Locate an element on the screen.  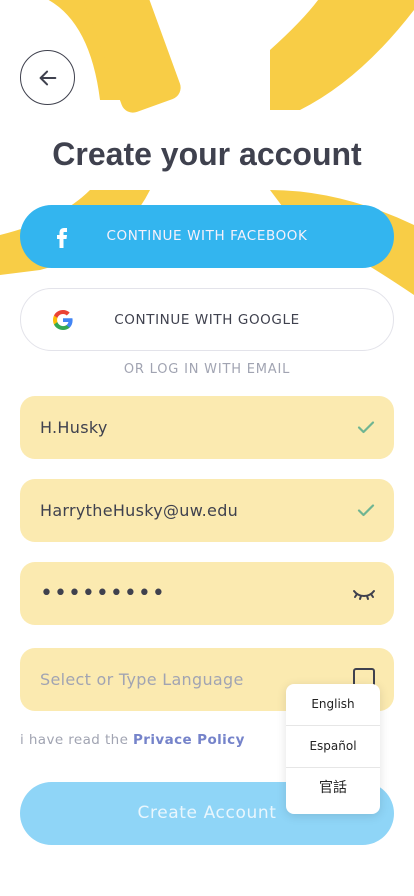
privacy-policy-link: Privace Policy is located at coordinates (189, 740).